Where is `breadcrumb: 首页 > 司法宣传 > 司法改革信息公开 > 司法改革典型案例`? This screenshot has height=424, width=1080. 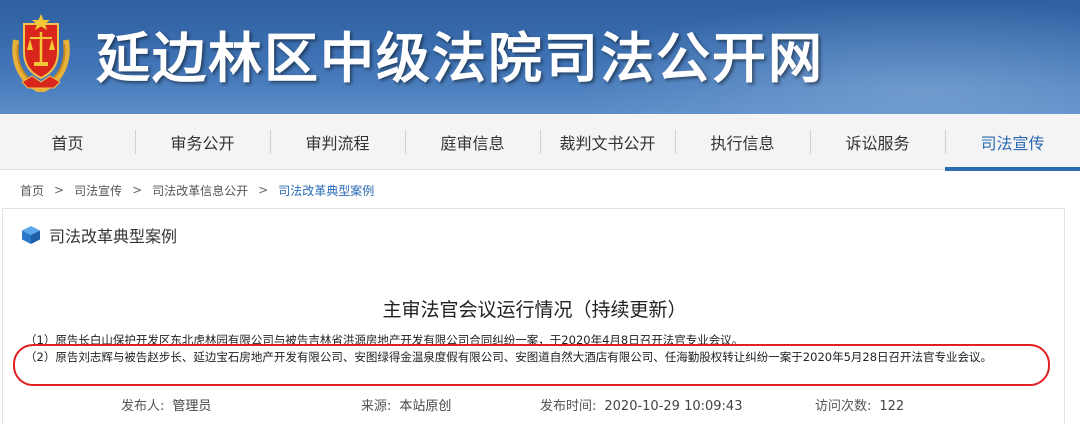
breadcrumb: 首页 > 司法宣传 > 司法改革信息公开 > 司法改革典型案例 is located at coordinates (197, 190).